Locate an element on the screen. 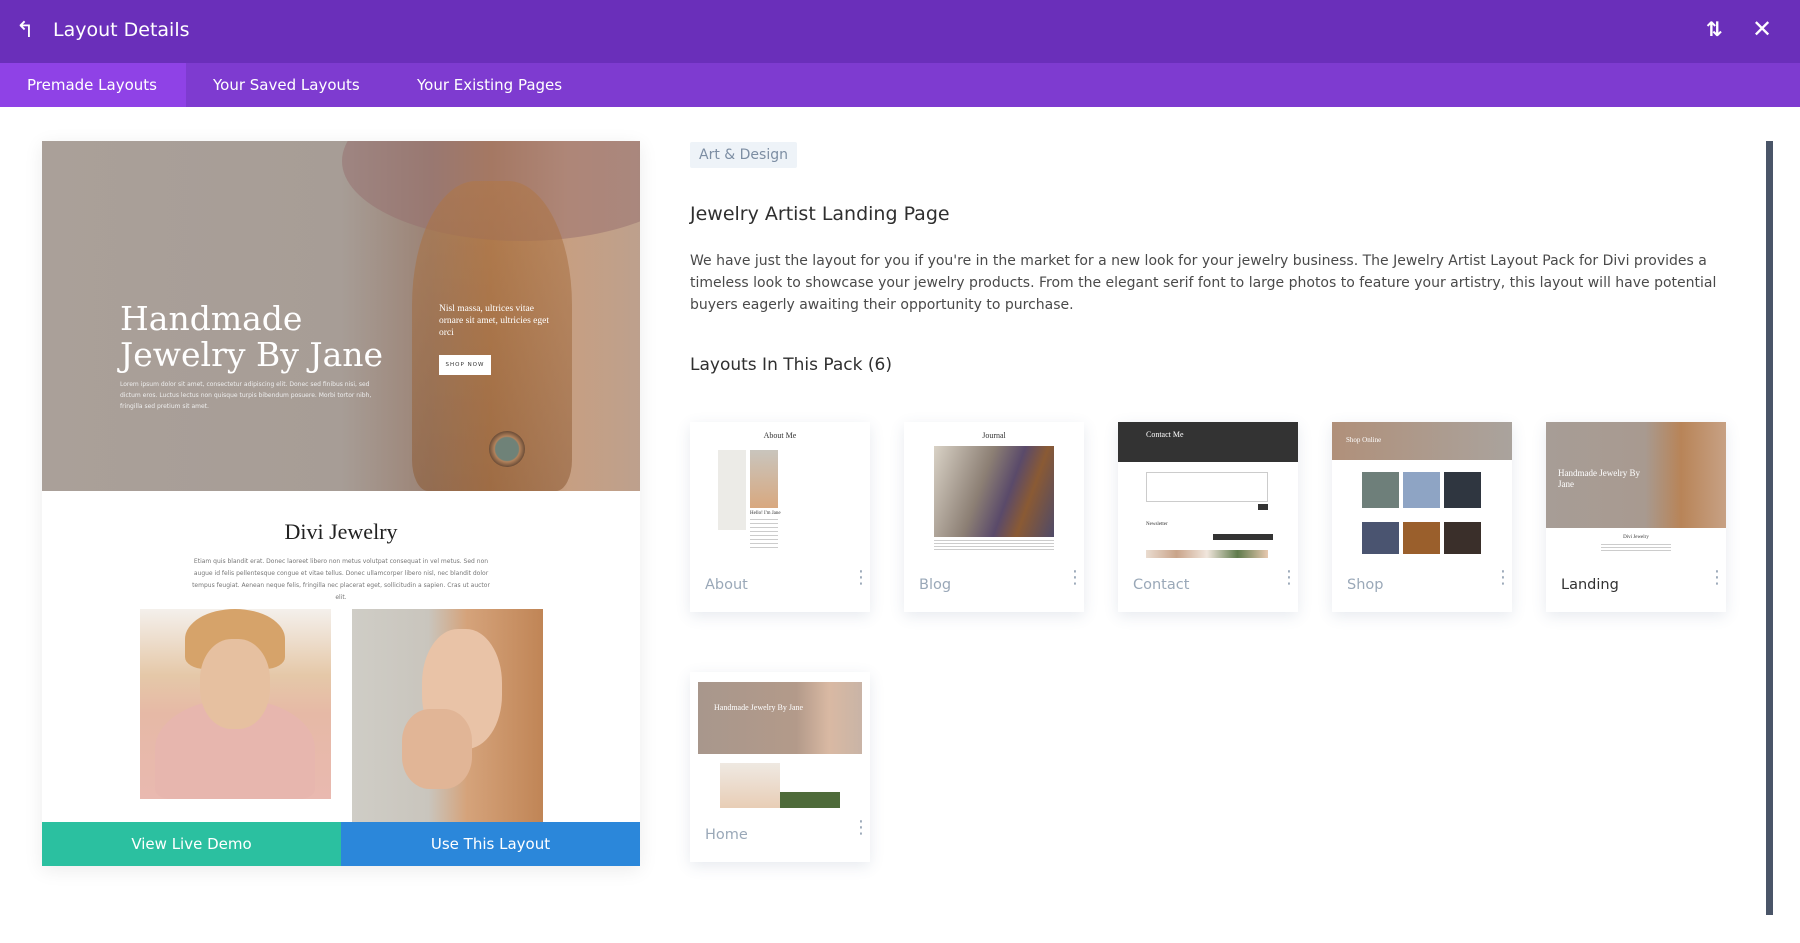 The image size is (1800, 943). thumb-strip is located at coordinates (1207, 554).